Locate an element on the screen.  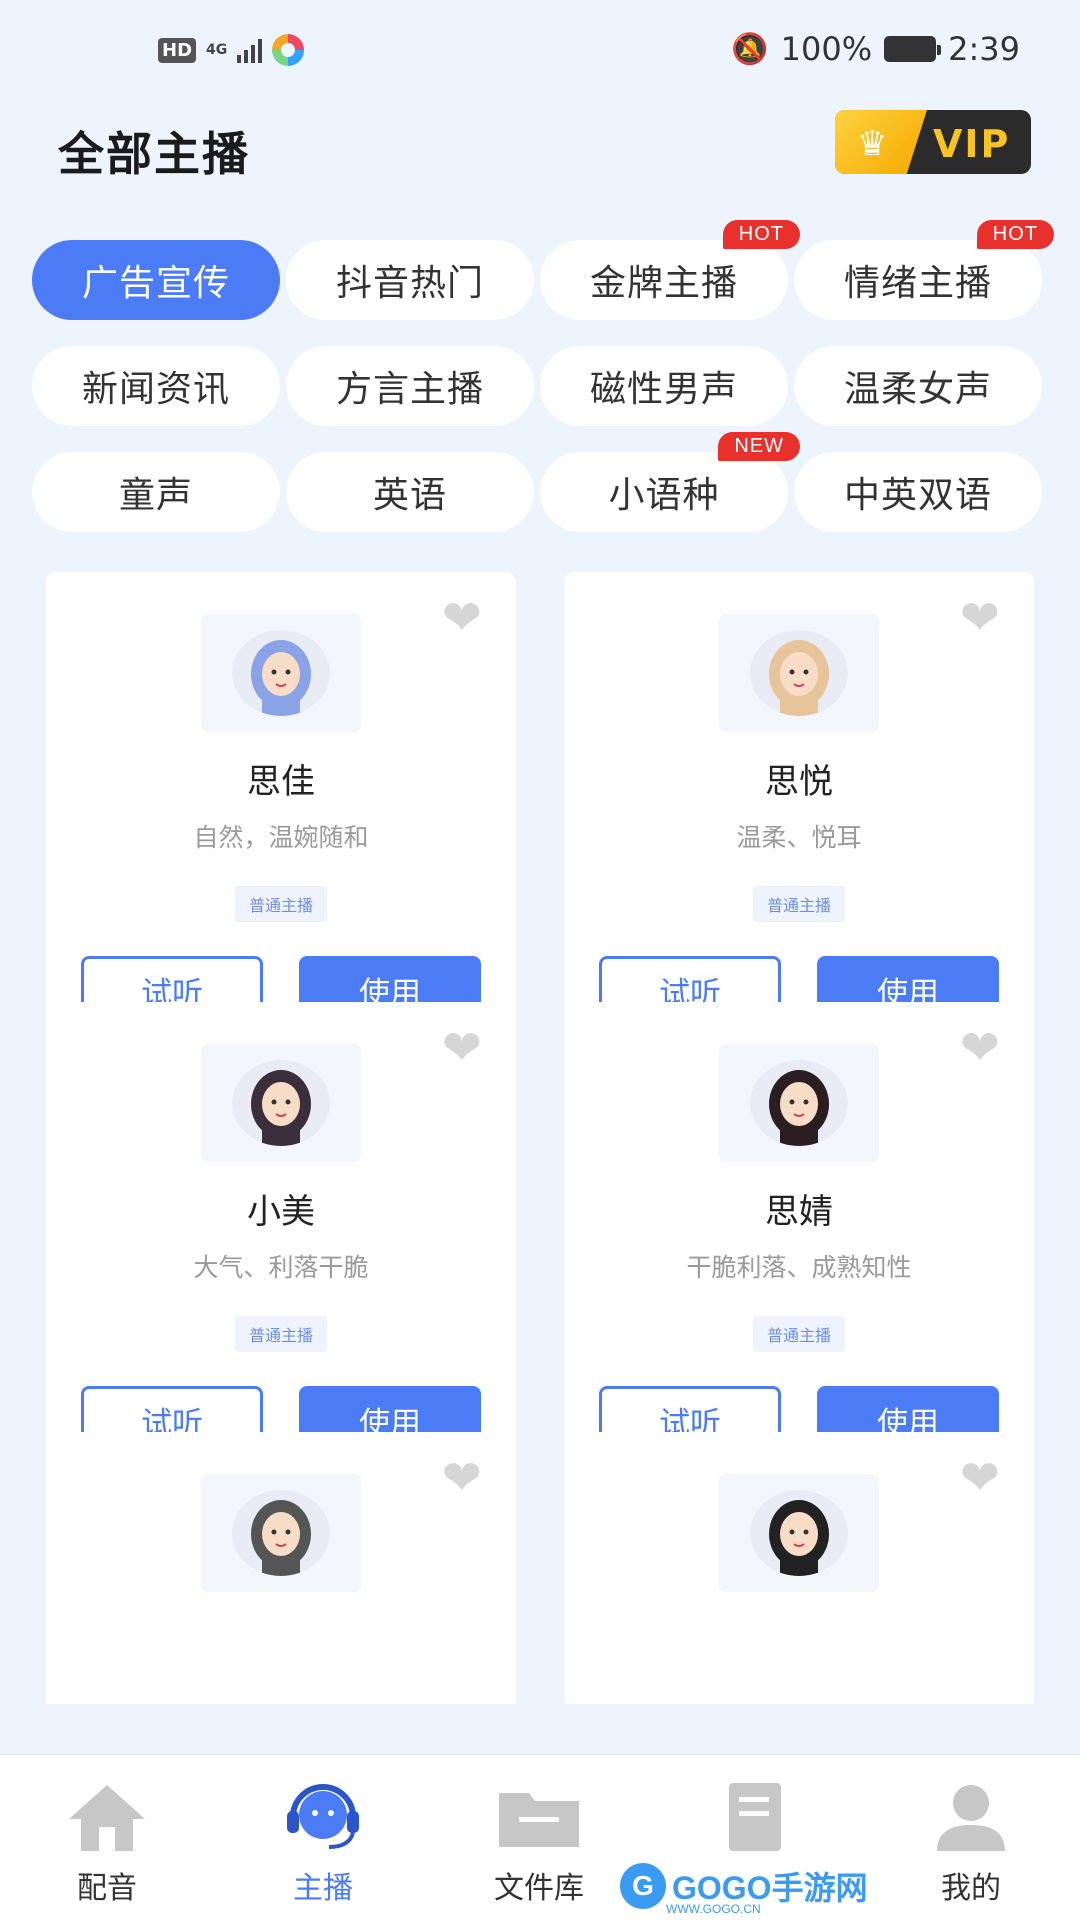
battery-icon is located at coordinates (913, 49).